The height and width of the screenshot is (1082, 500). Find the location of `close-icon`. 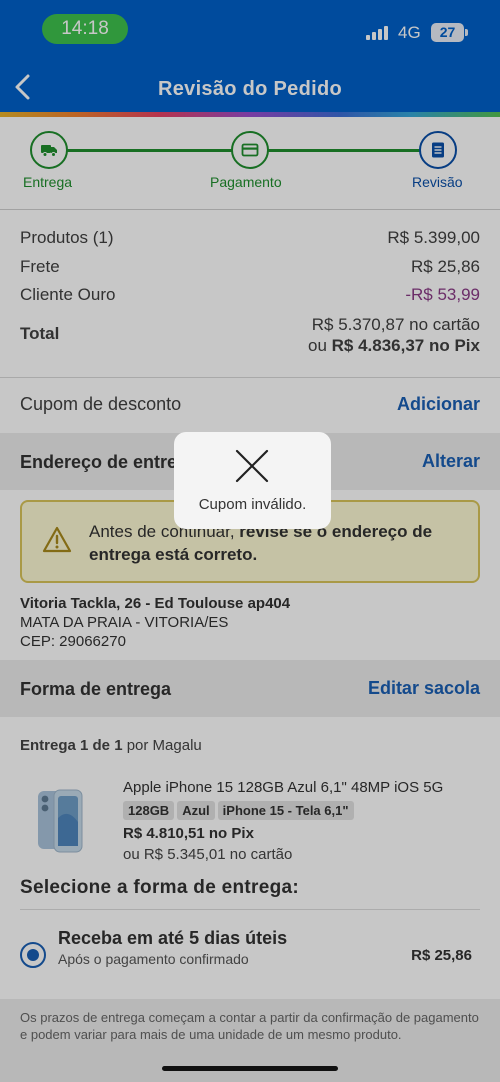

close-icon is located at coordinates (252, 466).